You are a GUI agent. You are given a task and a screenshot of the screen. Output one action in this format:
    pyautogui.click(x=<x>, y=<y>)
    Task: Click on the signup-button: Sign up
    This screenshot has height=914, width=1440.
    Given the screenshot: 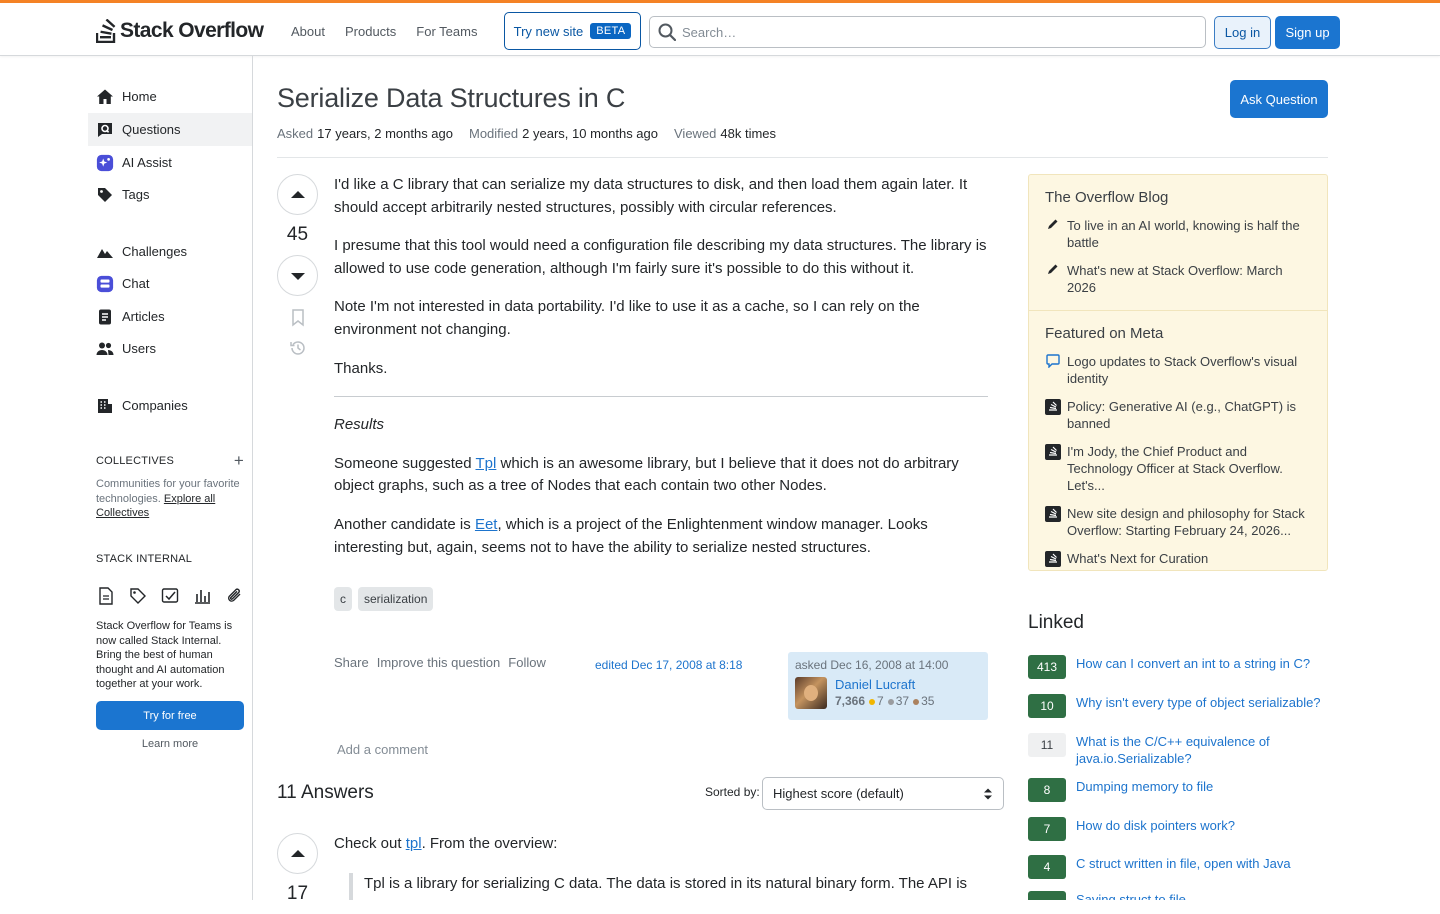 What is the action you would take?
    pyautogui.click(x=1307, y=32)
    